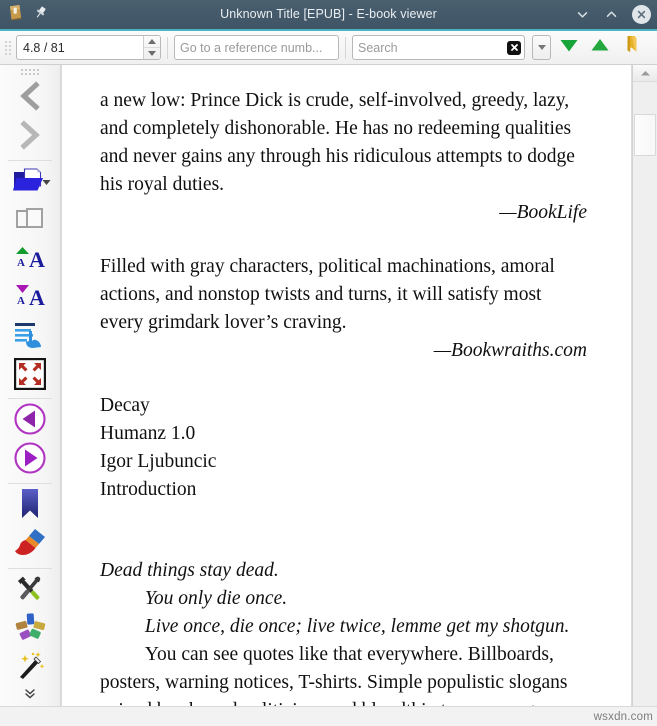 Image resolution: width=657 pixels, height=726 pixels. I want to click on fullscreen-arrows-icon, so click(30, 376).